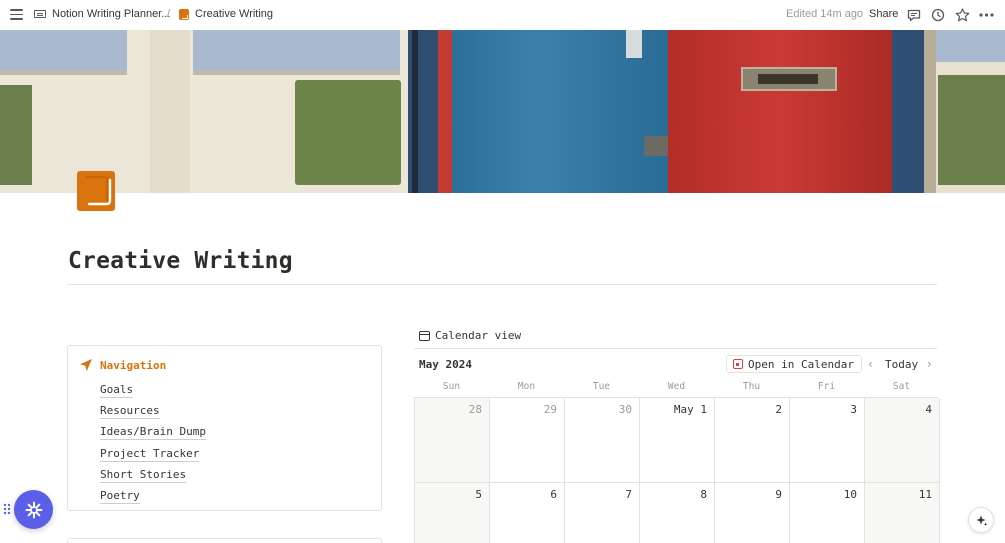 The width and height of the screenshot is (1005, 543). Describe the element at coordinates (677, 513) in the screenshot. I see `calendar-day: 8` at that location.